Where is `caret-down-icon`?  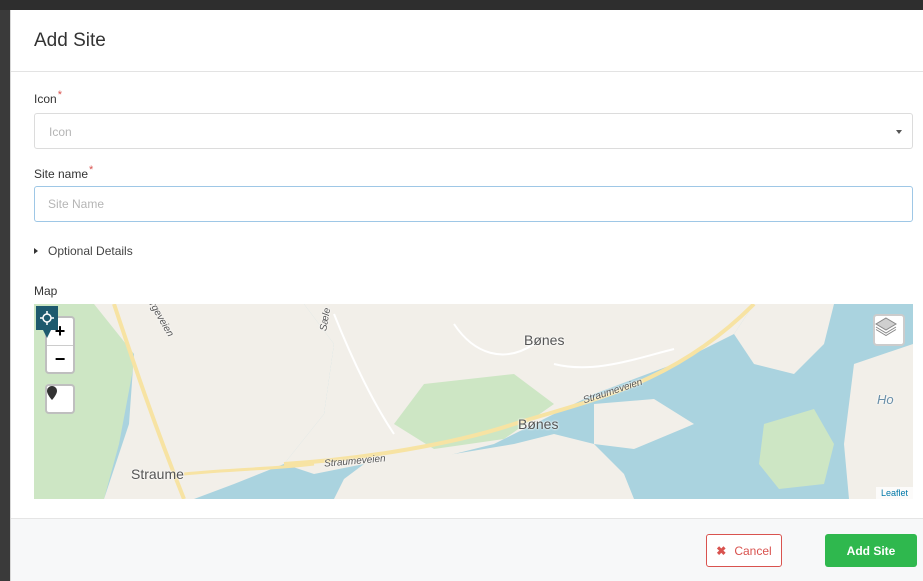 caret-down-icon is located at coordinates (899, 132).